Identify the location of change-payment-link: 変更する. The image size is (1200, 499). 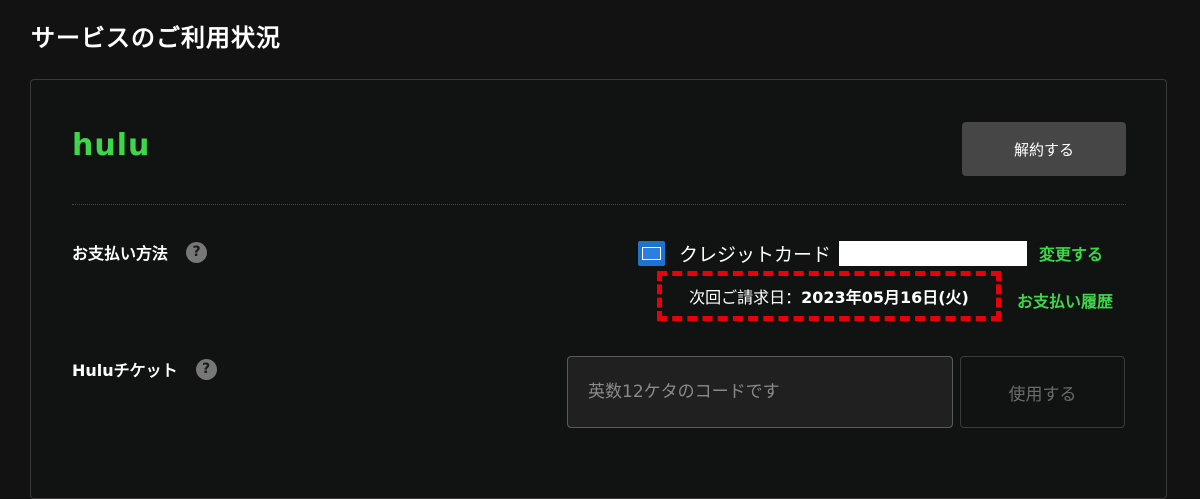
(1071, 253).